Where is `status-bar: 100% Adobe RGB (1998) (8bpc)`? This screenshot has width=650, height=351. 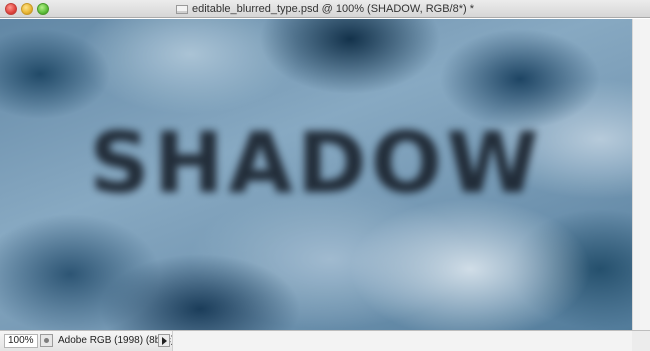
status-bar: 100% Adobe RGB (1998) (8bpc) is located at coordinates (325, 340).